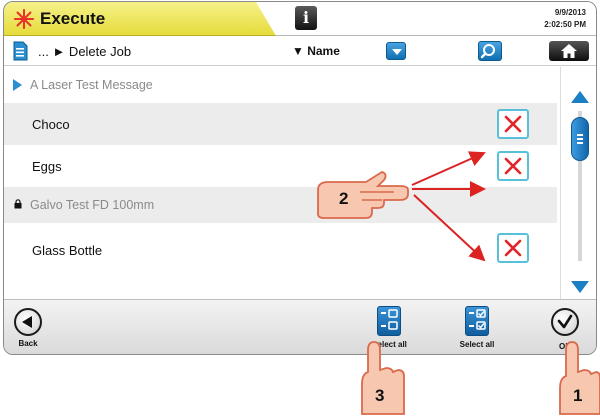 The height and width of the screenshot is (418, 600). I want to click on home-icon, so click(569, 51).